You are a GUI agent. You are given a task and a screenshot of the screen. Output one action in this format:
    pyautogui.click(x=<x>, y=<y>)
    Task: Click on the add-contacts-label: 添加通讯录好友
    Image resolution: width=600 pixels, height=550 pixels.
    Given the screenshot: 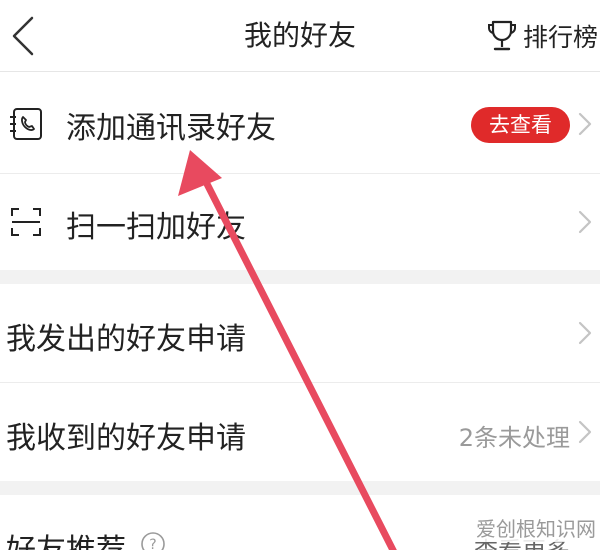 What is the action you would take?
    pyautogui.click(x=171, y=128)
    